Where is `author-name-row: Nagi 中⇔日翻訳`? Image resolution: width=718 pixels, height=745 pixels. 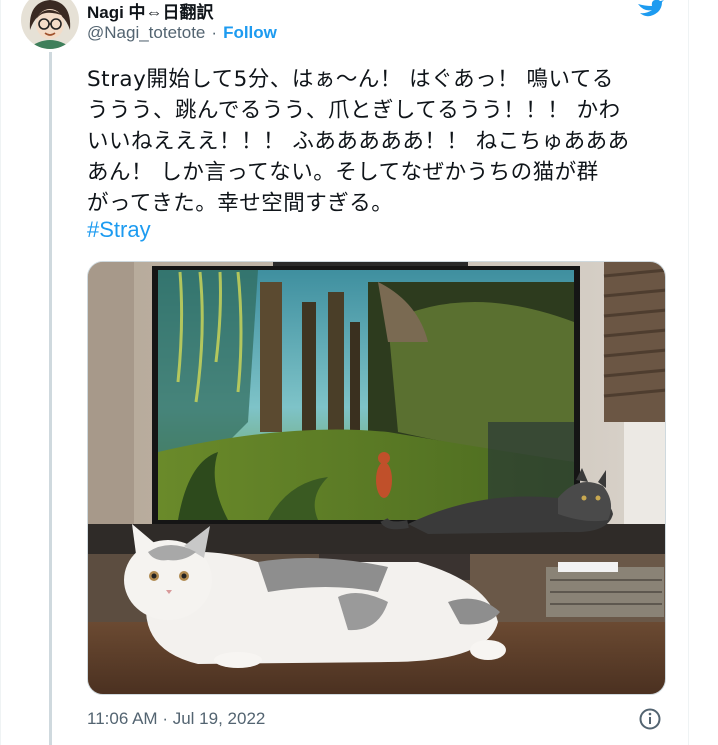
author-name-row: Nagi 中⇔日翻訳 is located at coordinates (150, 11).